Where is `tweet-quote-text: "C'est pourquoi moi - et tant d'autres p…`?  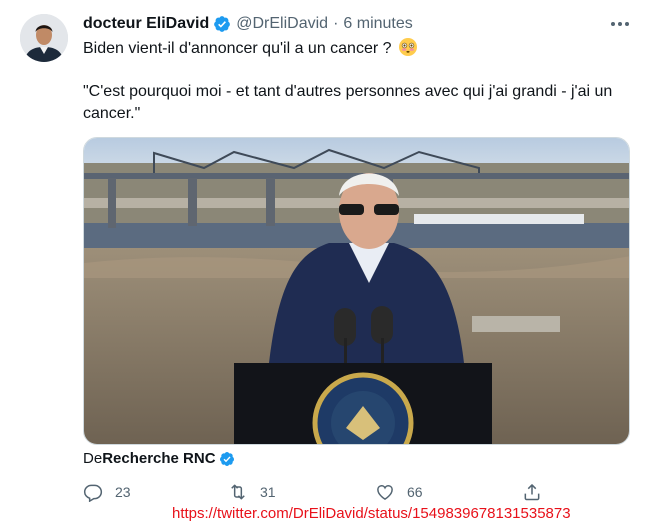
tweet-quote-text: "C'est pourquoi moi - et tant d'autres p… is located at coordinates (348, 102).